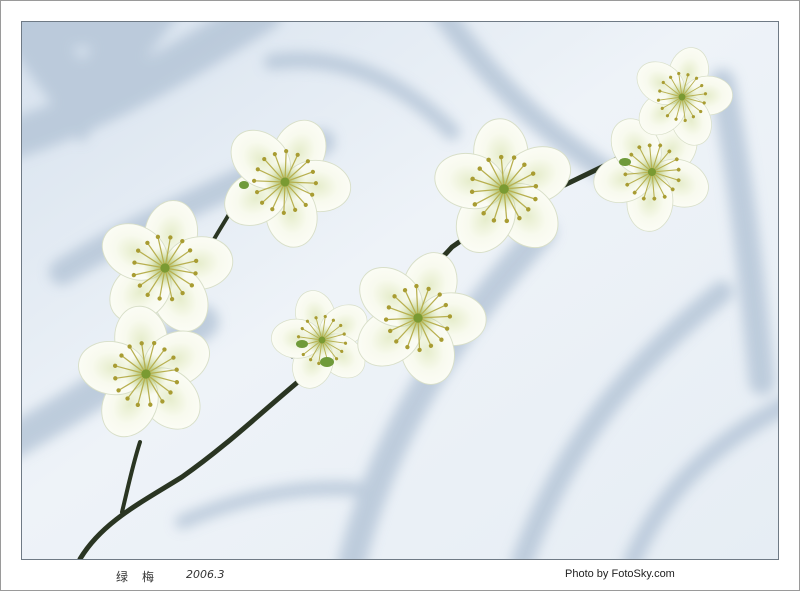 The width and height of the screenshot is (800, 591). I want to click on photo-date: 2006.3, so click(205, 574).